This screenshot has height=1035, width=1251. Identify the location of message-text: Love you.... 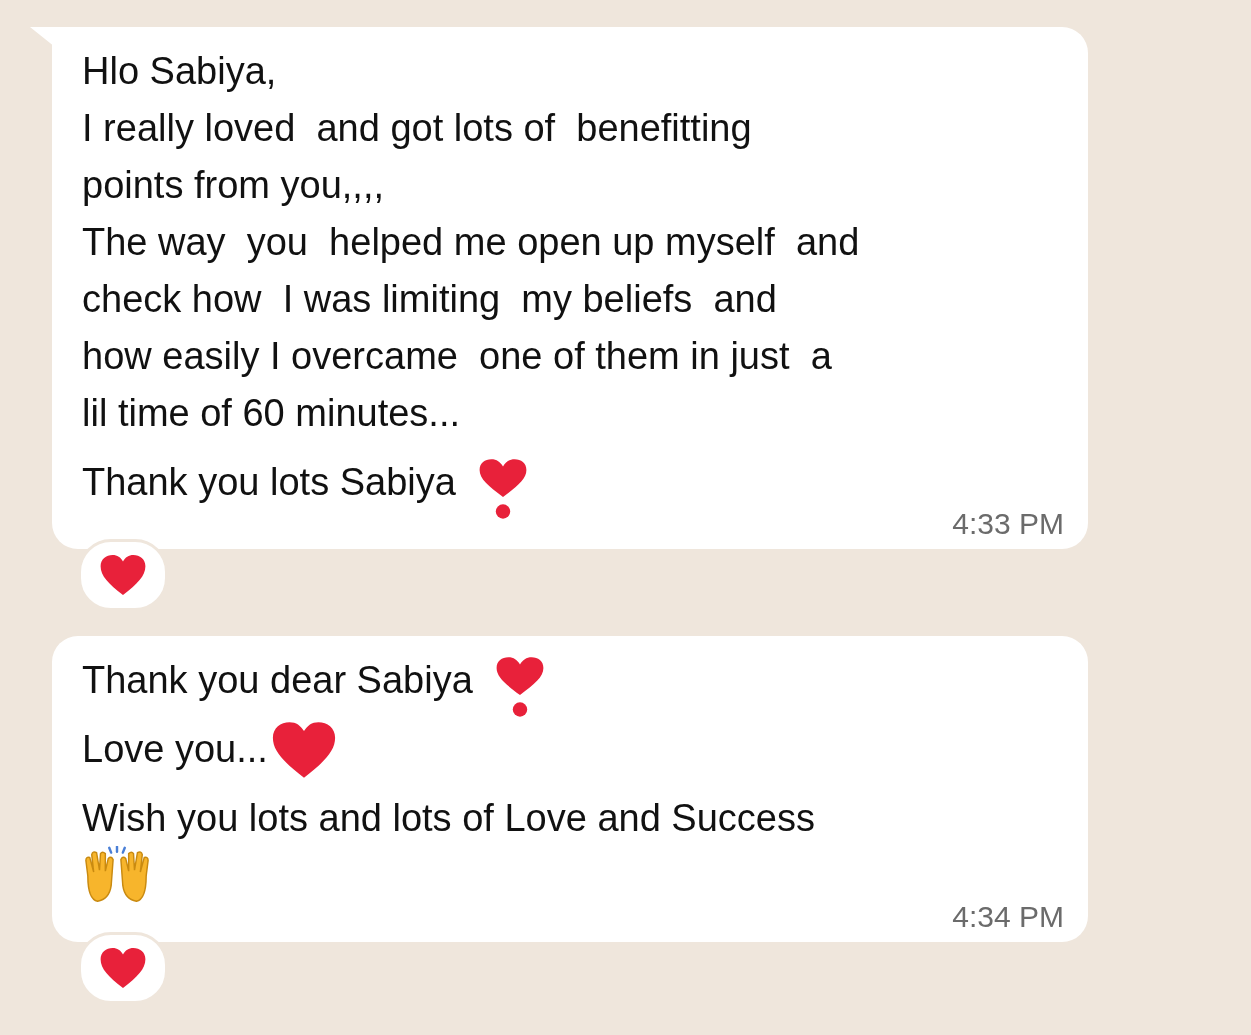
(175, 749).